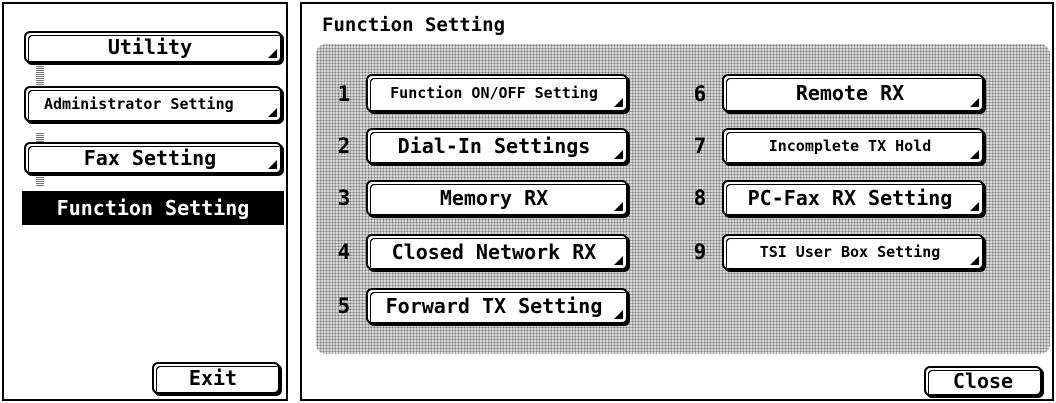  I want to click on close-label: Close, so click(983, 381).